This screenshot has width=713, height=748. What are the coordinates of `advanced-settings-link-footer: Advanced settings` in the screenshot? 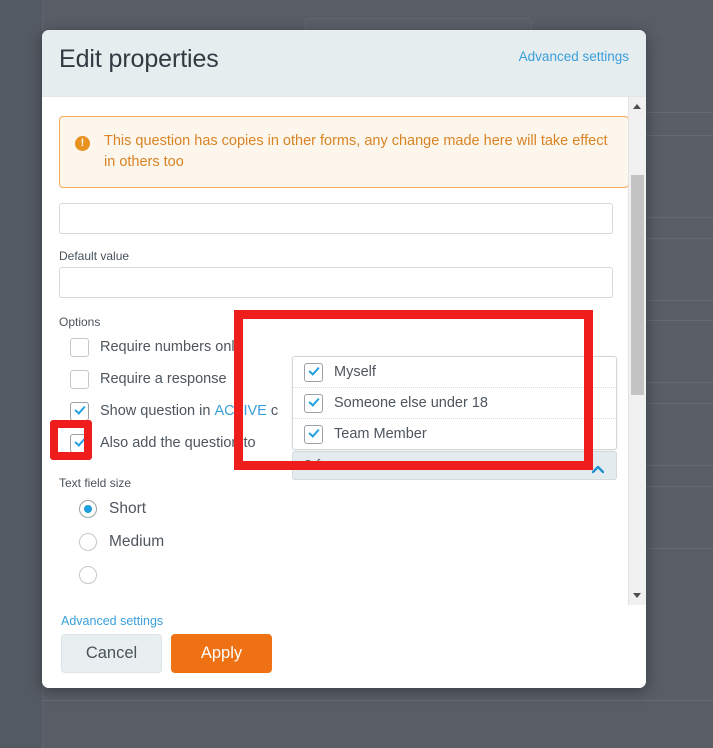 It's located at (112, 621).